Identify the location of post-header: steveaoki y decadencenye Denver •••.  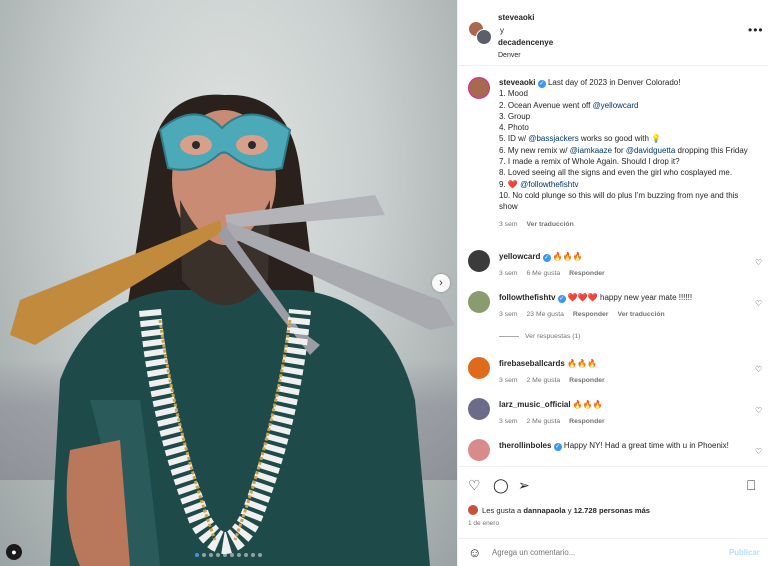
(613, 33).